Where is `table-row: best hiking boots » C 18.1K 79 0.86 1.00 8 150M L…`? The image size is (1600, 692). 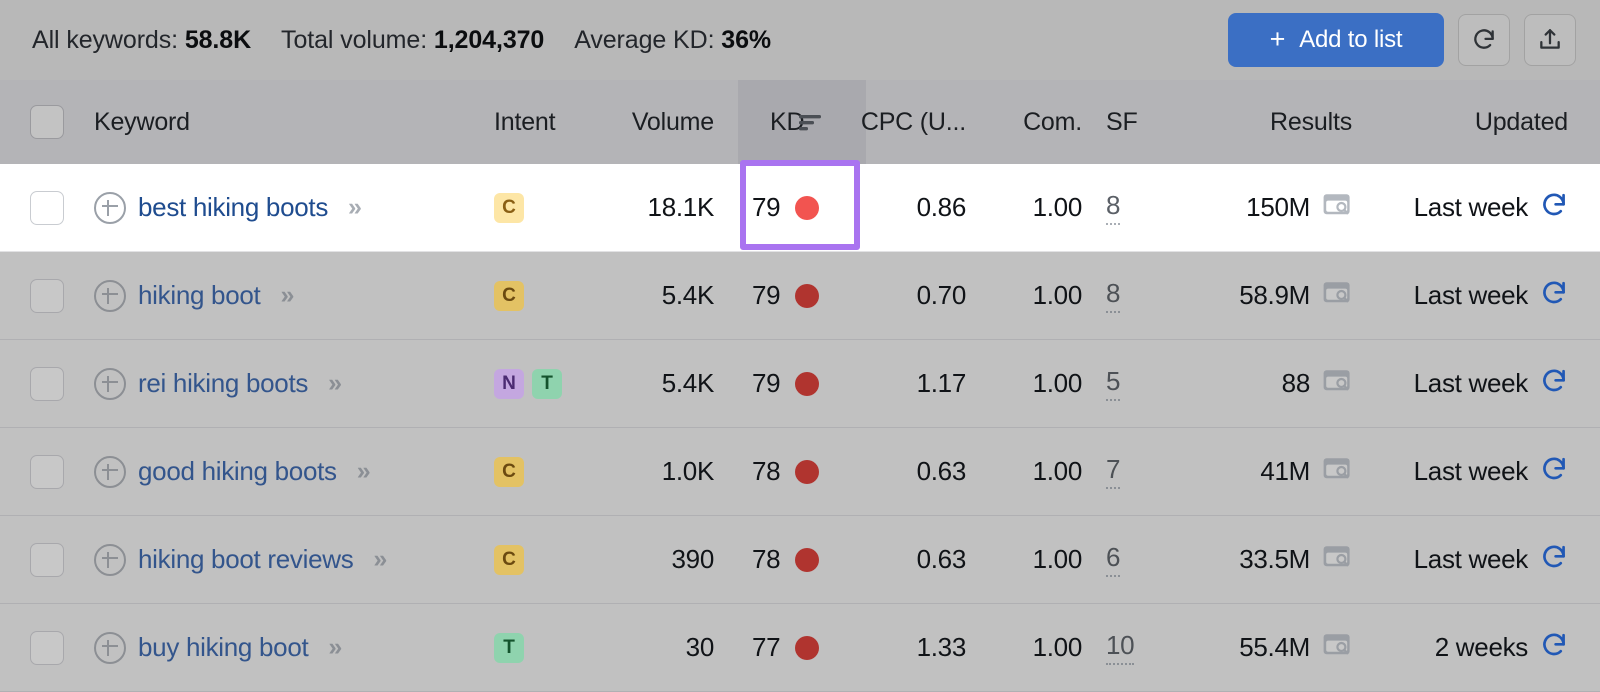 table-row: best hiking boots » C 18.1K 79 0.86 1.00 8 150M L… is located at coordinates (800, 208).